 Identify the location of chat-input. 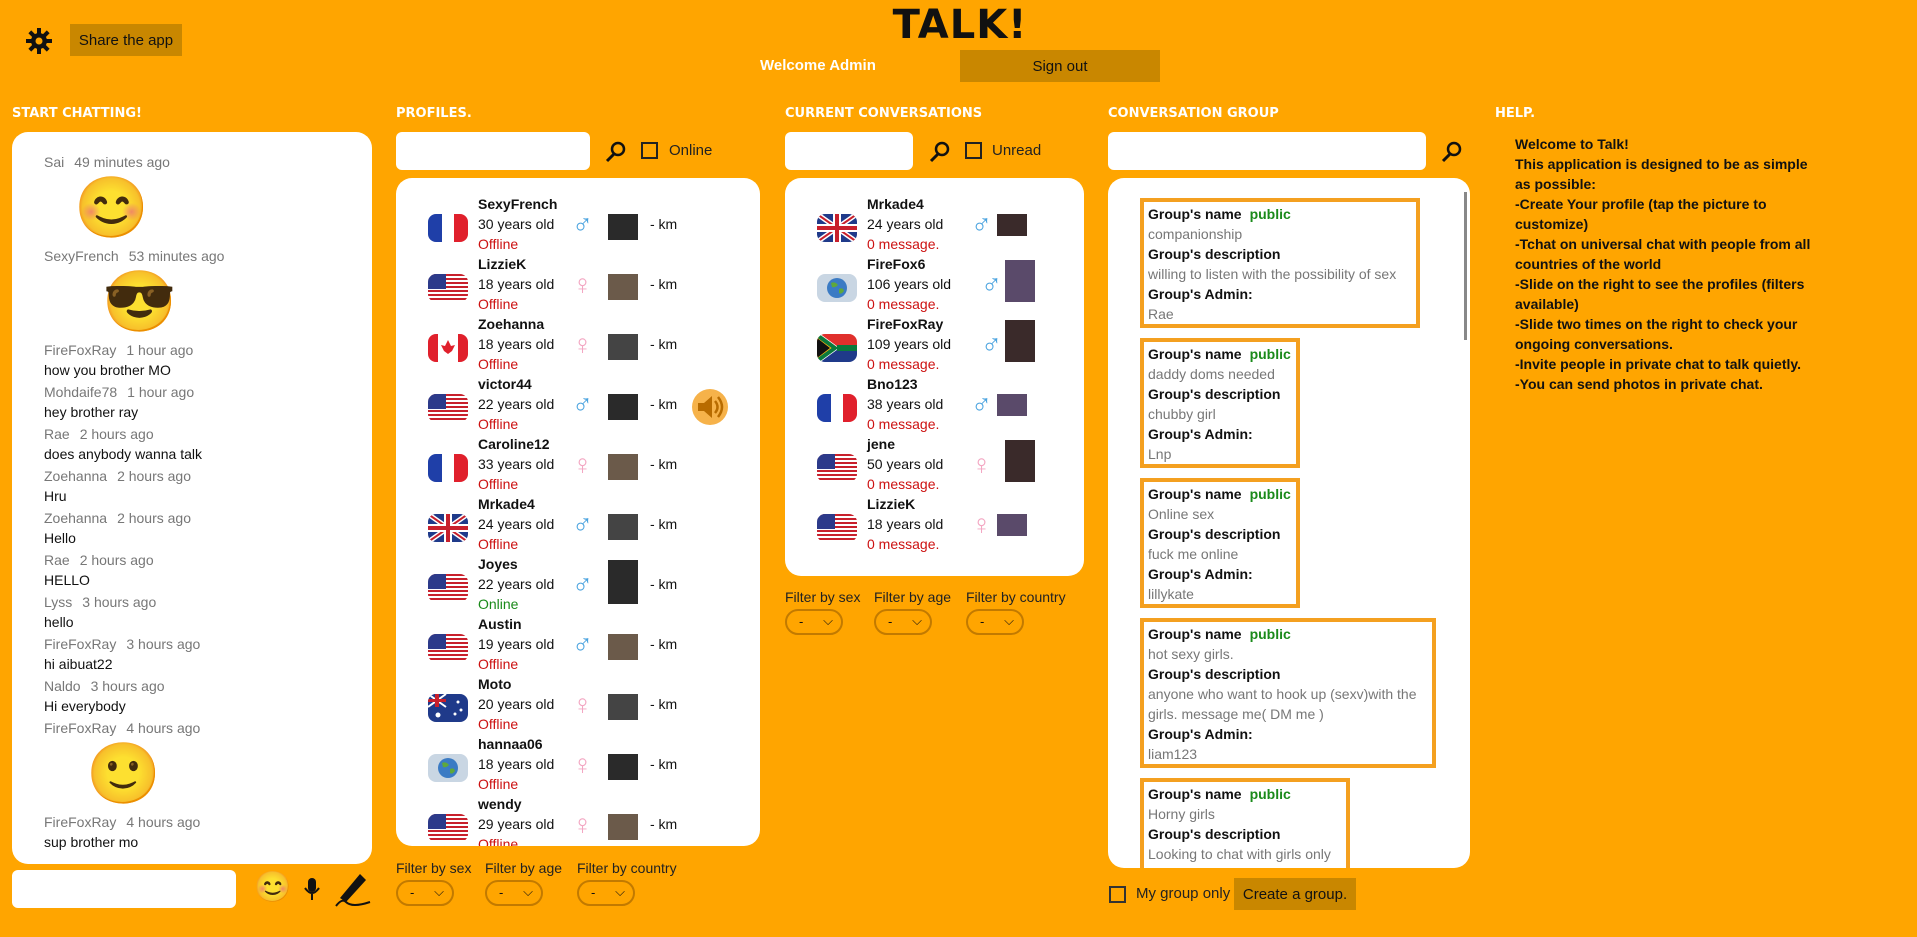
(124, 889).